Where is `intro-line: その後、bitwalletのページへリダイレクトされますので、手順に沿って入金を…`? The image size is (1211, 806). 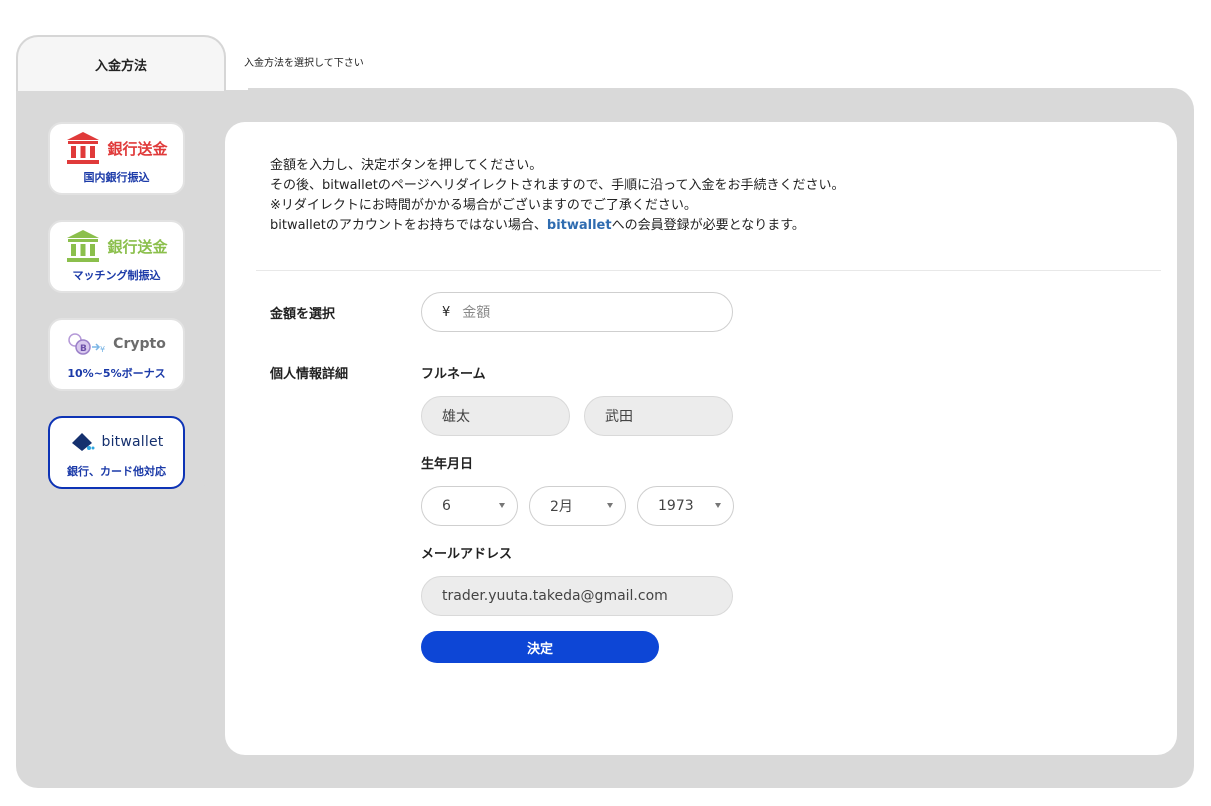
intro-line: その後、bitwalletのページへリダイレクトされますので、手順に沿って入金を… is located at coordinates (557, 185).